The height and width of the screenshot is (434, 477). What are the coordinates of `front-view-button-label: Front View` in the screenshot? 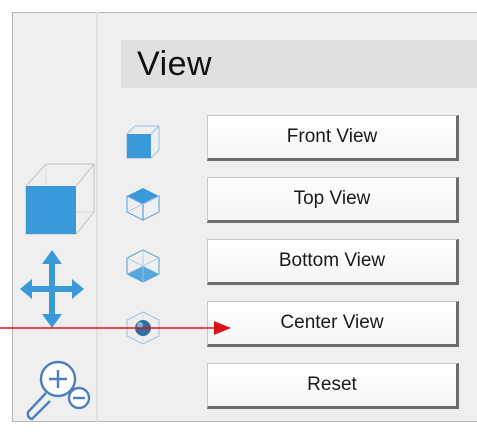 It's located at (332, 136).